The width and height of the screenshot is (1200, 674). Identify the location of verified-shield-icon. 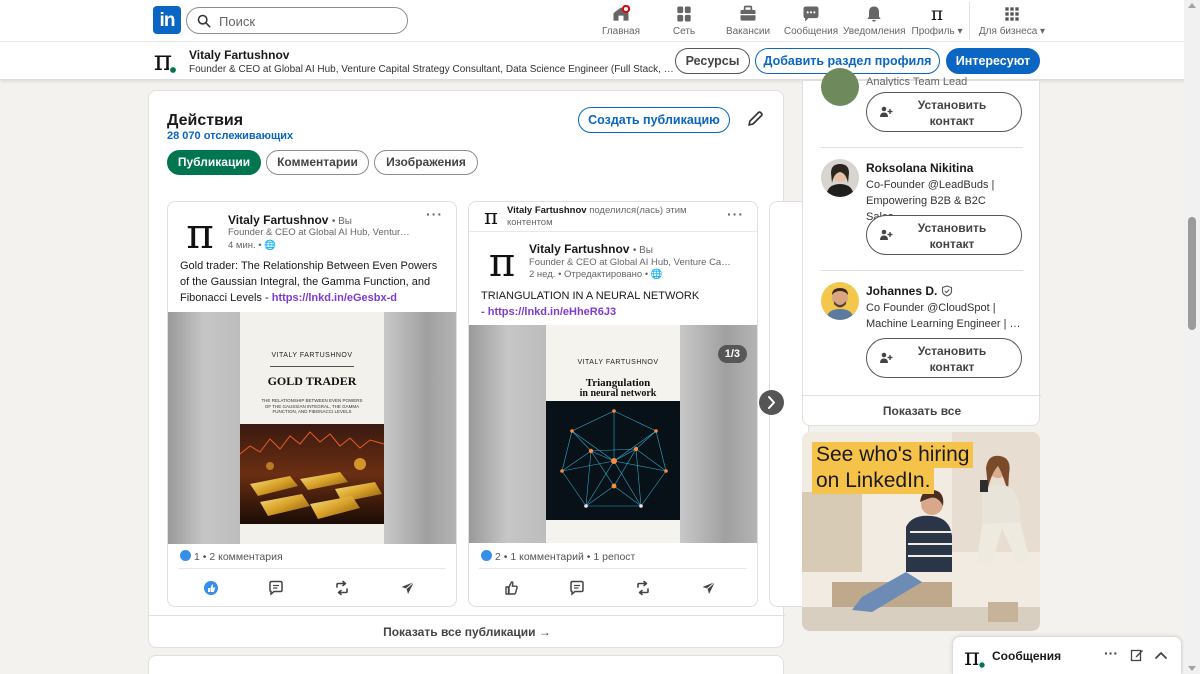
(946, 291).